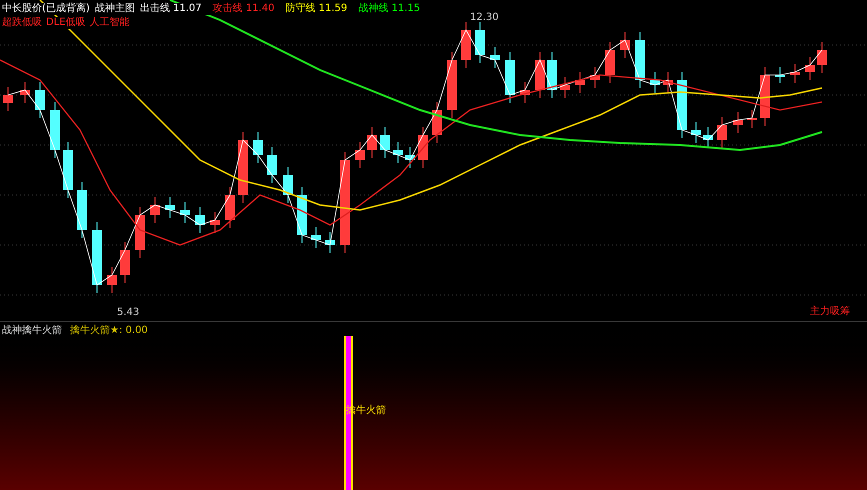  I want to click on signal-label: 主力吸筹, so click(830, 312).